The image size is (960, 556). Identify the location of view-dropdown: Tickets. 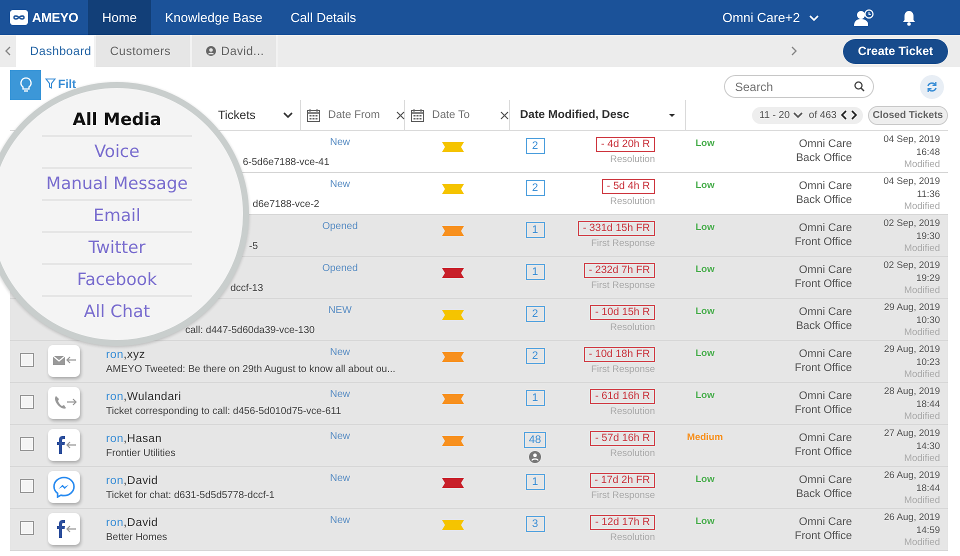
(256, 115).